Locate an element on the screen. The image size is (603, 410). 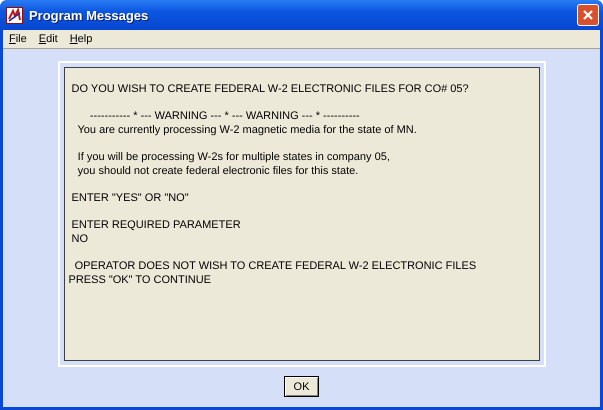
message-line: PRESS "OK" TO CONTINUE is located at coordinates (140, 280).